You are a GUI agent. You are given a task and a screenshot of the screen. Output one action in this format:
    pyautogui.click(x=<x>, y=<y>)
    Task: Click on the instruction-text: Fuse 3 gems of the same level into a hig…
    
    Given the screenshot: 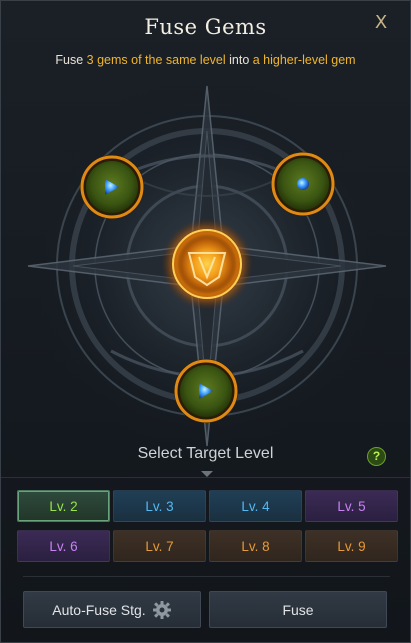 What is the action you would take?
    pyautogui.click(x=205, y=60)
    